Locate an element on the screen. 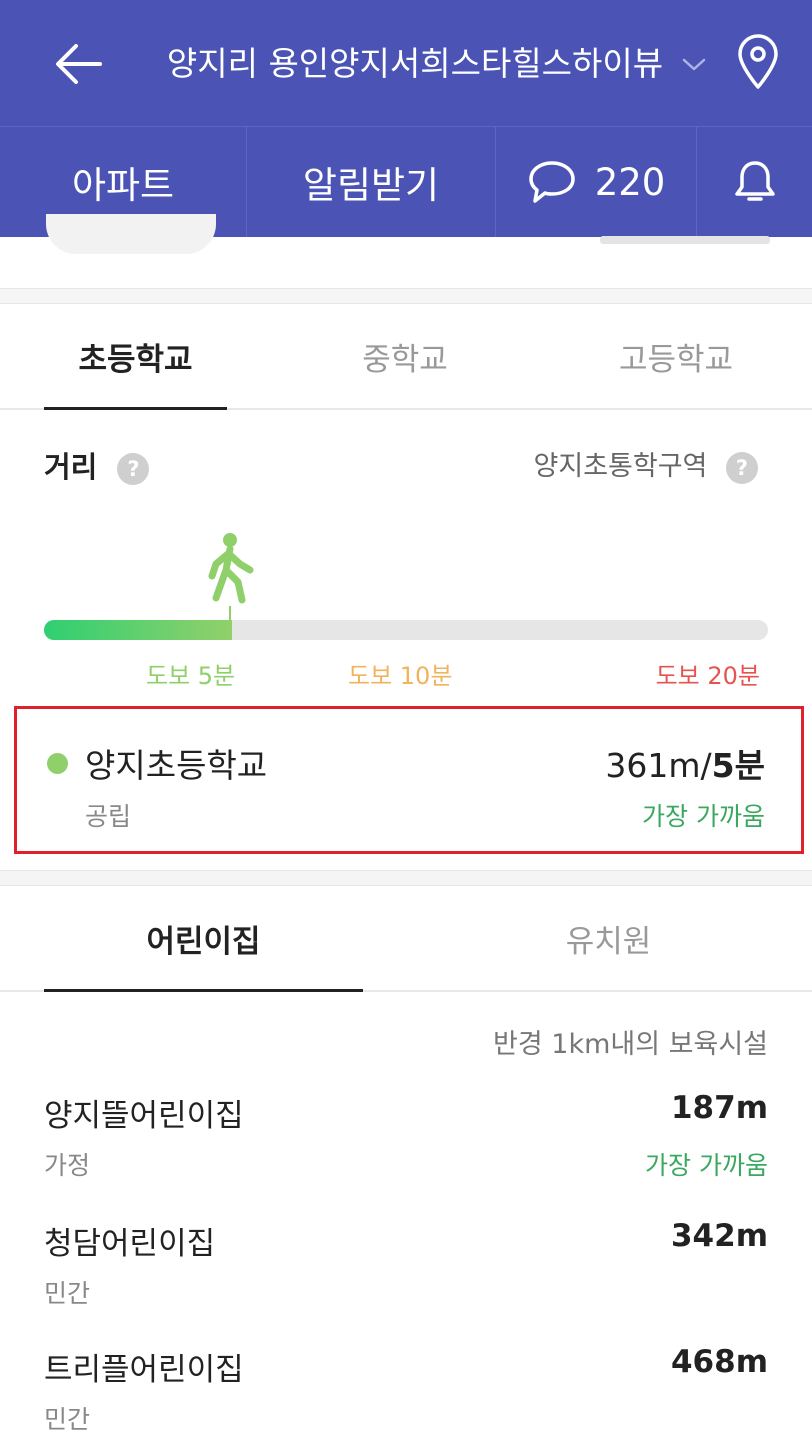 The width and height of the screenshot is (812, 1440). school-district-label: 양지초통학구역 is located at coordinates (620, 466).